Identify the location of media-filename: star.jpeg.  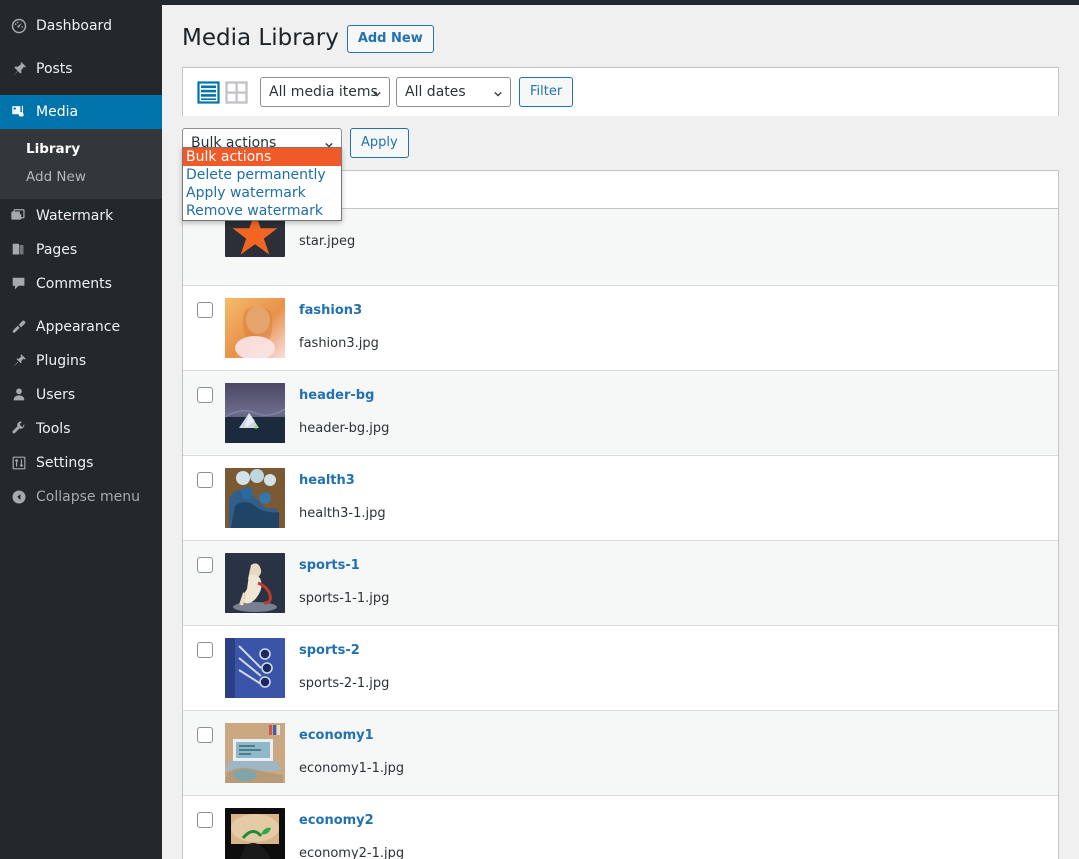
(327, 241).